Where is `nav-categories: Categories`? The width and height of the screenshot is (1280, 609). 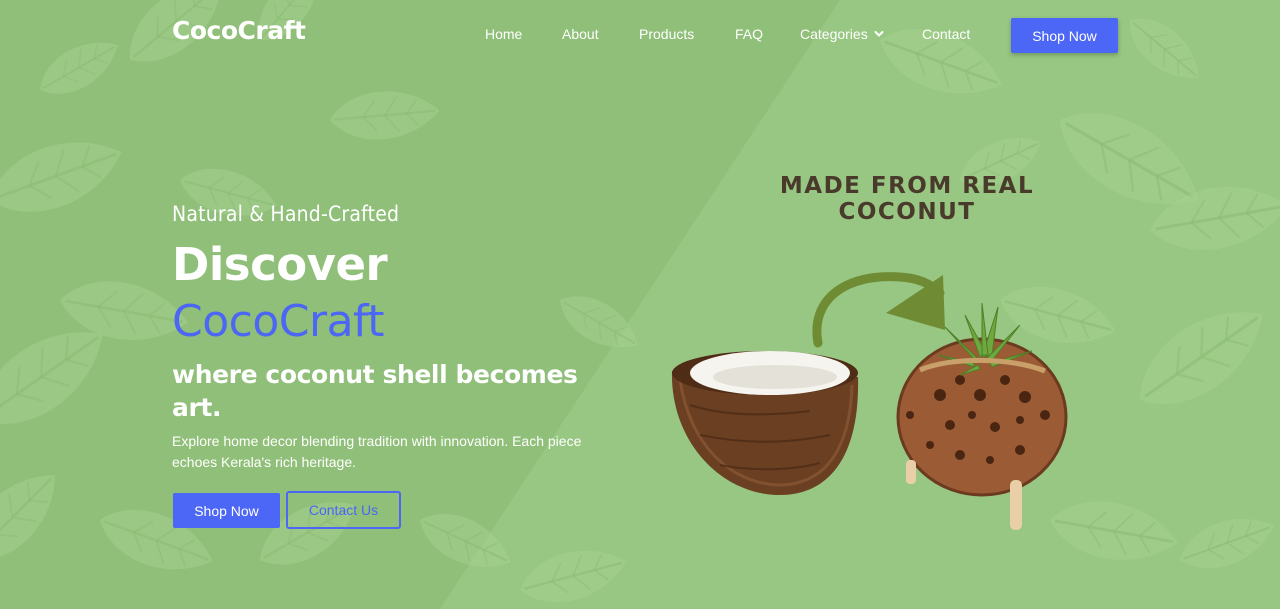 nav-categories: Categories is located at coordinates (842, 34).